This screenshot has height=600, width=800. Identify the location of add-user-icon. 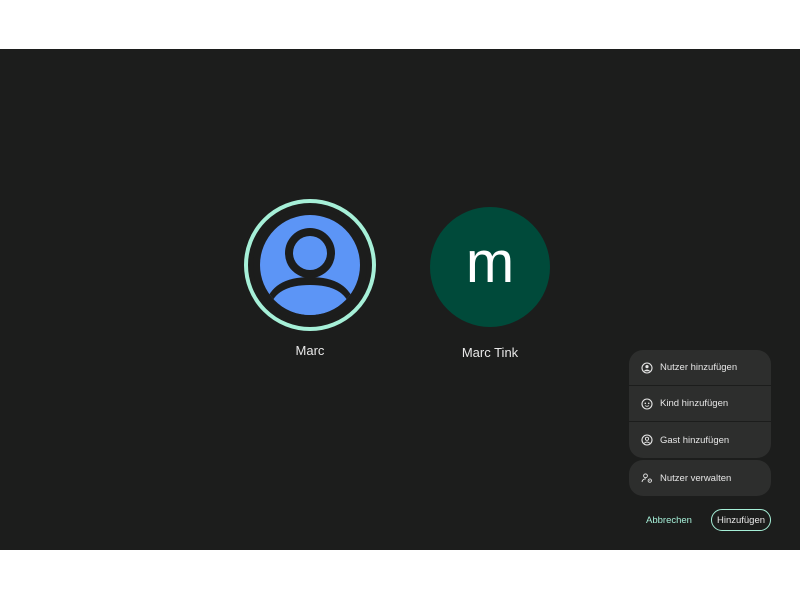
(647, 367).